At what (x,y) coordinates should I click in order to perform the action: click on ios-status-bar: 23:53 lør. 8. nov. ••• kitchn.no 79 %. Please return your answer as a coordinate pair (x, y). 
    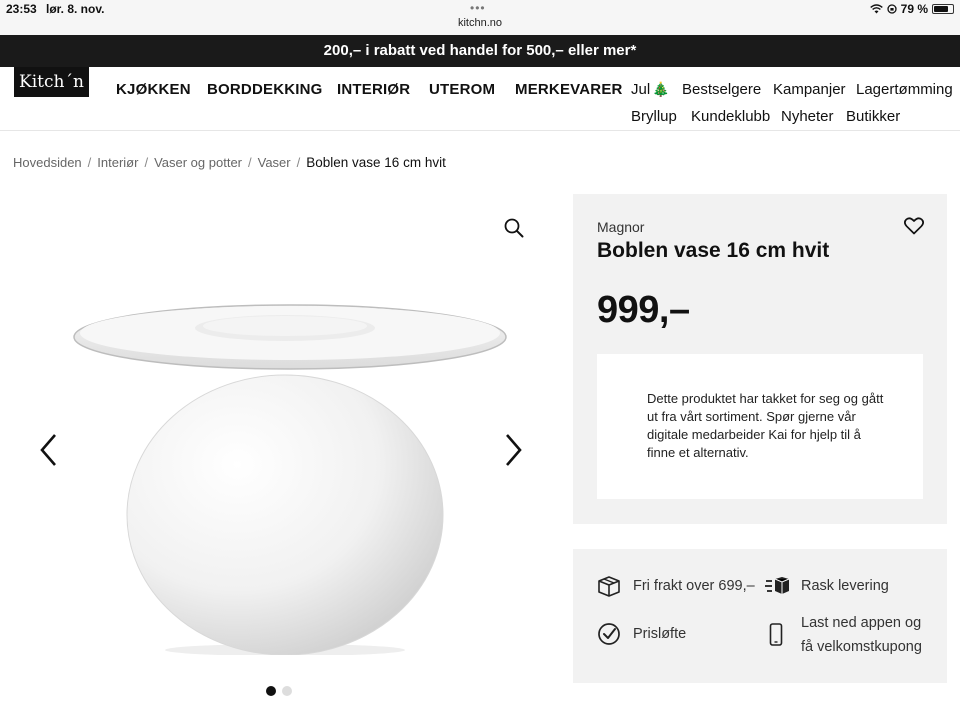
    Looking at the image, I should click on (480, 17).